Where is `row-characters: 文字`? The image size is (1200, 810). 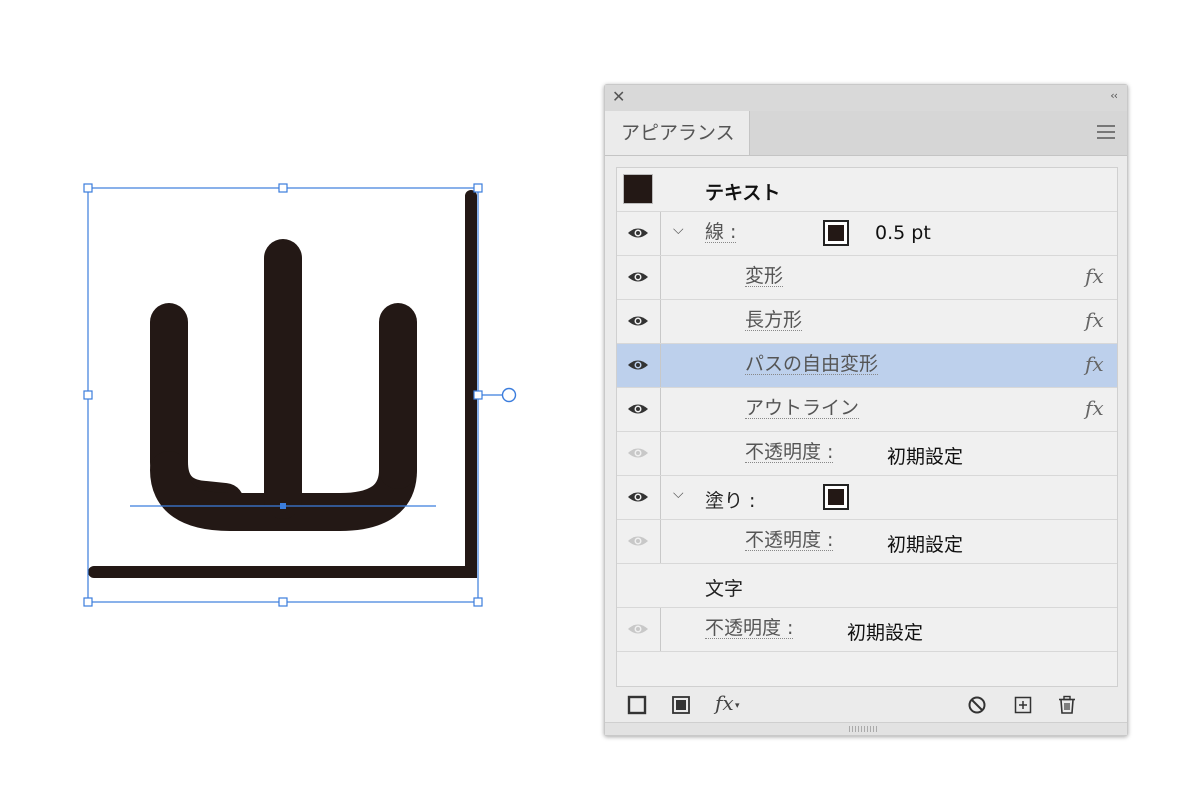
row-characters: 文字 is located at coordinates (867, 586).